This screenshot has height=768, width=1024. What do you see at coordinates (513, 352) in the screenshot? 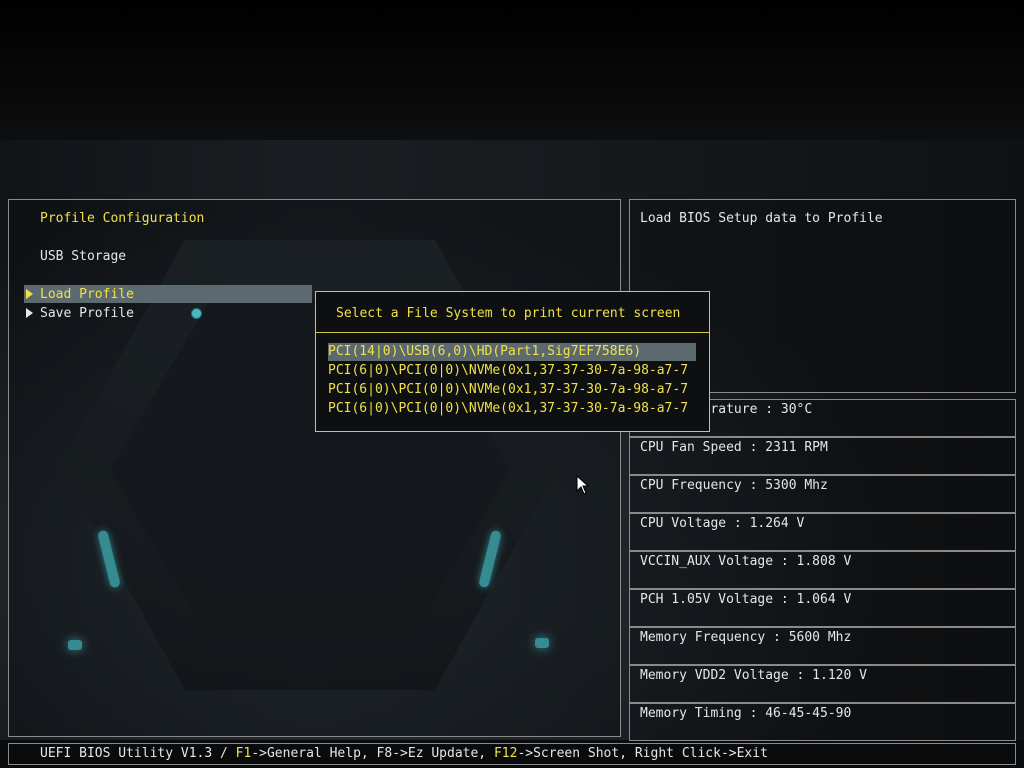
I see `file-system-option: PCI(14|0)\USB(6,0)\HD(Part1,Sig7EF758E6)` at bounding box center [513, 352].